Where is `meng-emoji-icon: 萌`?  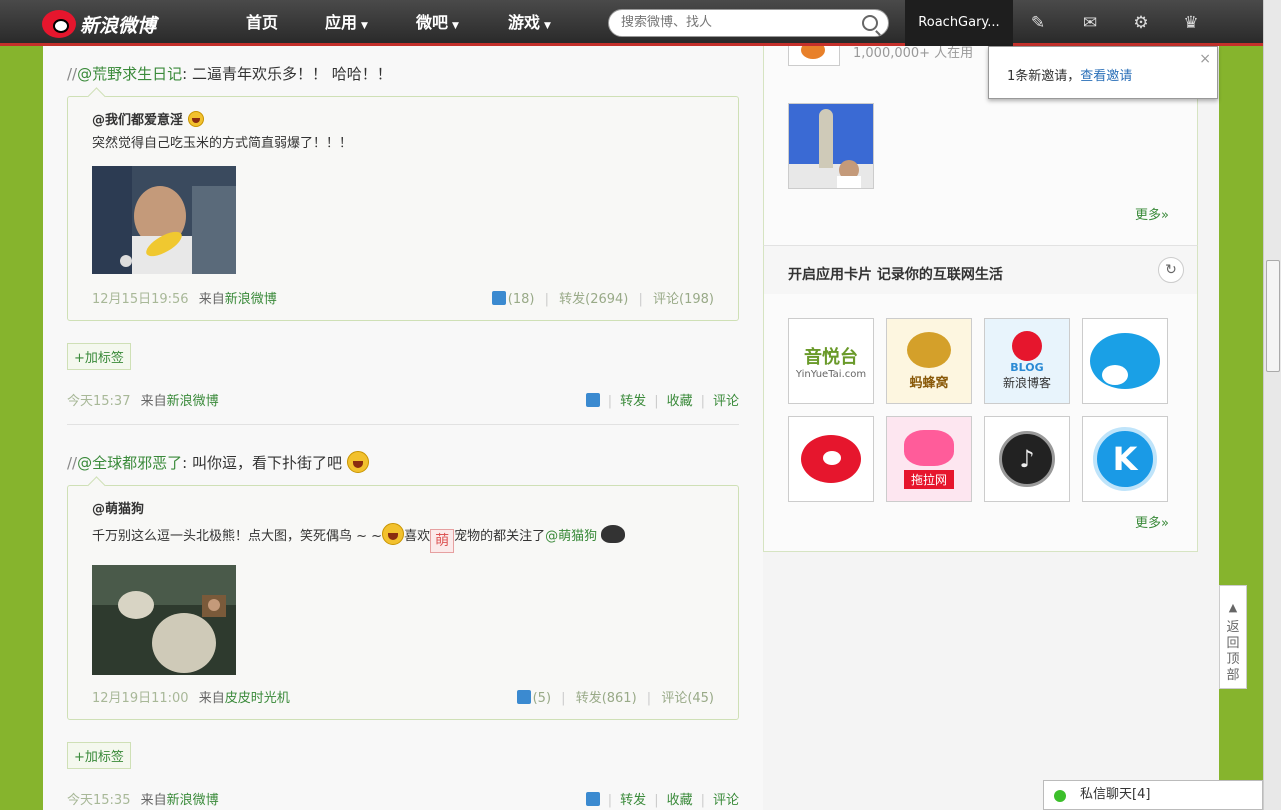 meng-emoji-icon: 萌 is located at coordinates (442, 541).